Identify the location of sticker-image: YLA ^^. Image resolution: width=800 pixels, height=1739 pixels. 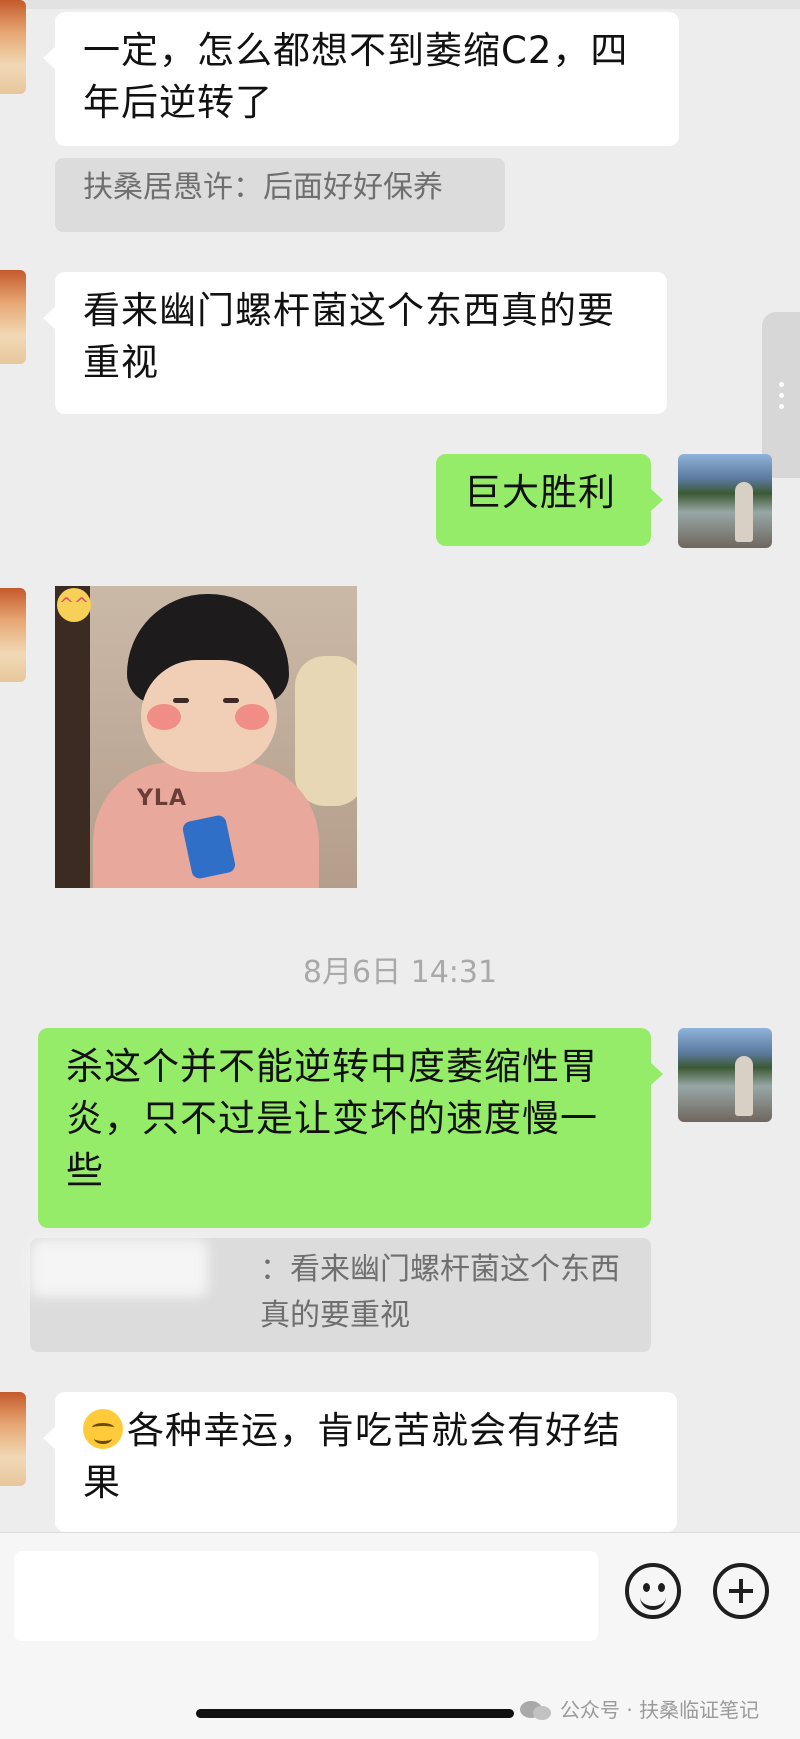
(206, 737).